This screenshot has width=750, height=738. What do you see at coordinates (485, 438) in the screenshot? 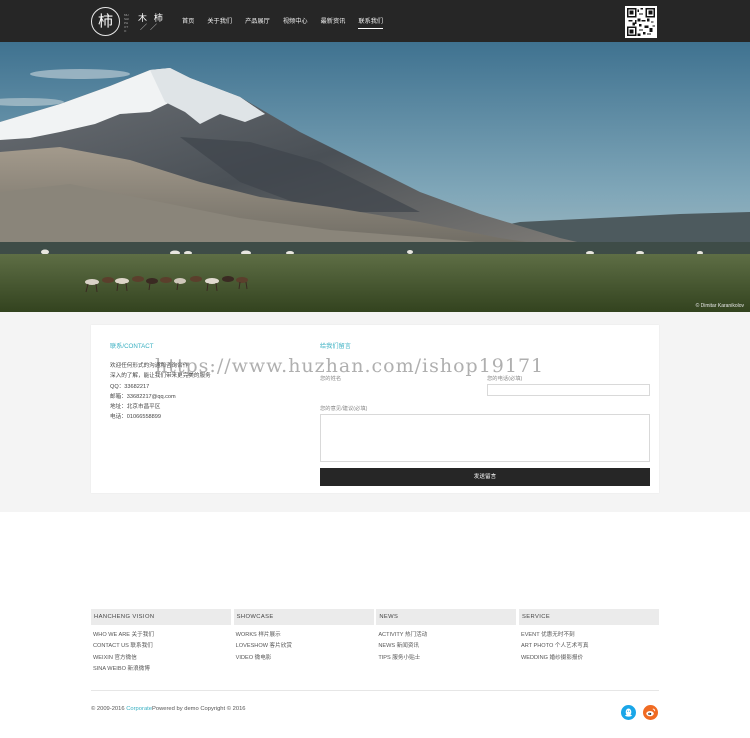
I see `message-textarea` at bounding box center [485, 438].